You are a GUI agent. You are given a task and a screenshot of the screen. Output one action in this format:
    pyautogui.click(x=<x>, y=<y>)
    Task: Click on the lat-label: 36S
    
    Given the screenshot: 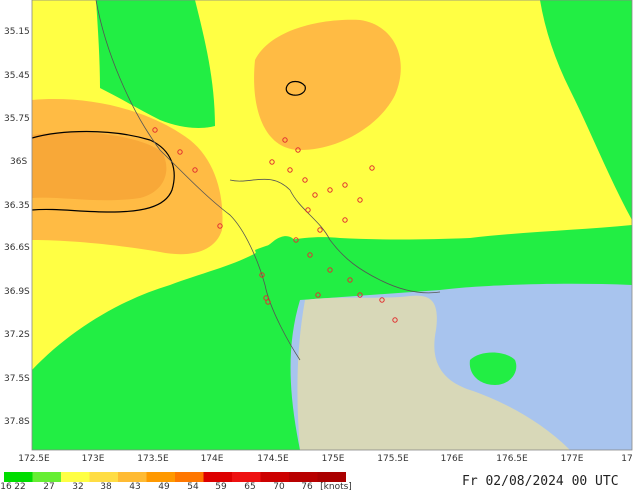 What is the action you would take?
    pyautogui.click(x=18, y=162)
    